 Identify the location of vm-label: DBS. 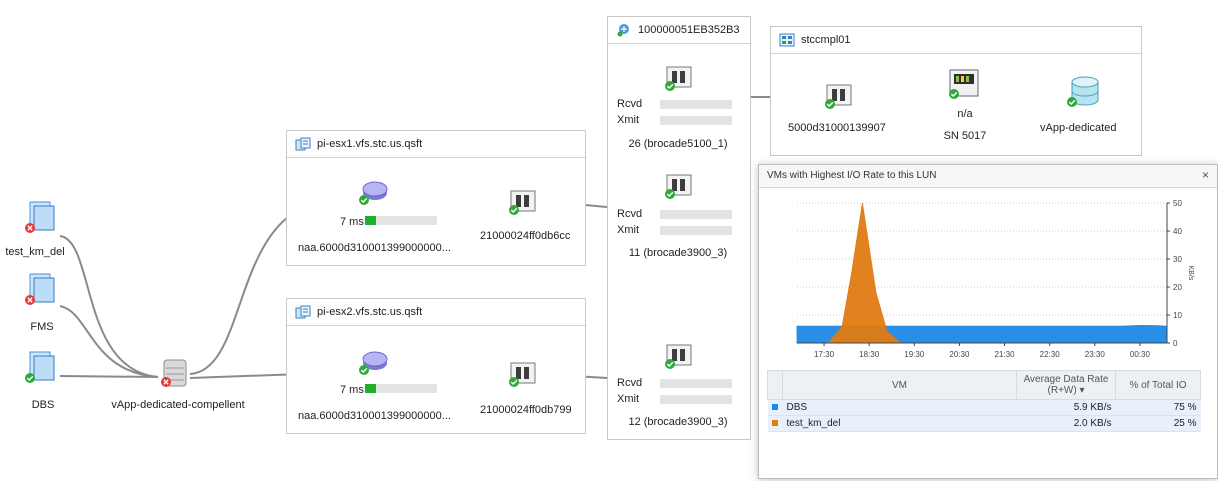
(43, 405).